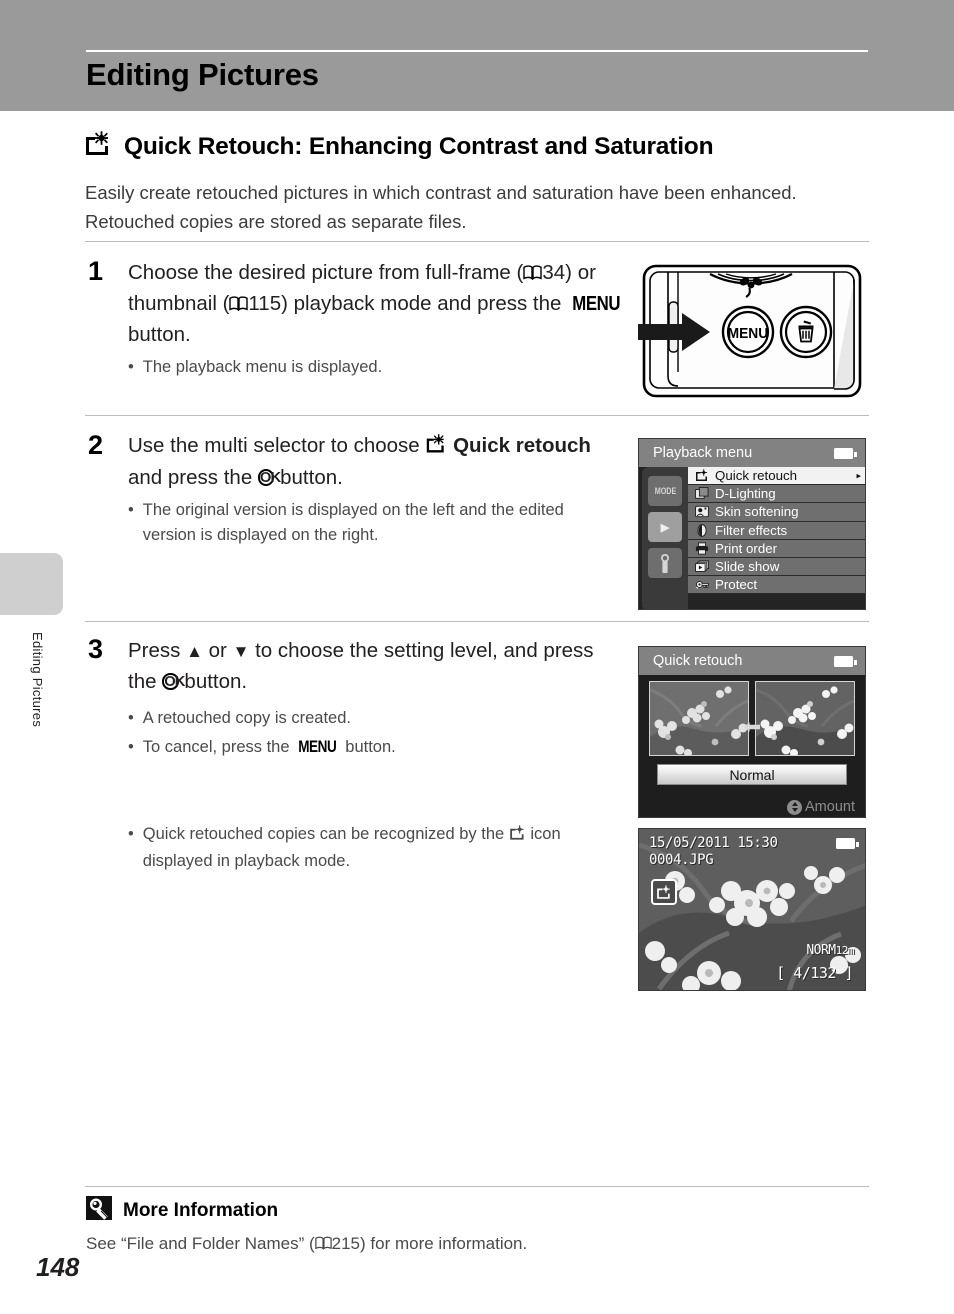 This screenshot has width=954, height=1314. What do you see at coordinates (701, 567) in the screenshot?
I see `slide-show-icon` at bounding box center [701, 567].